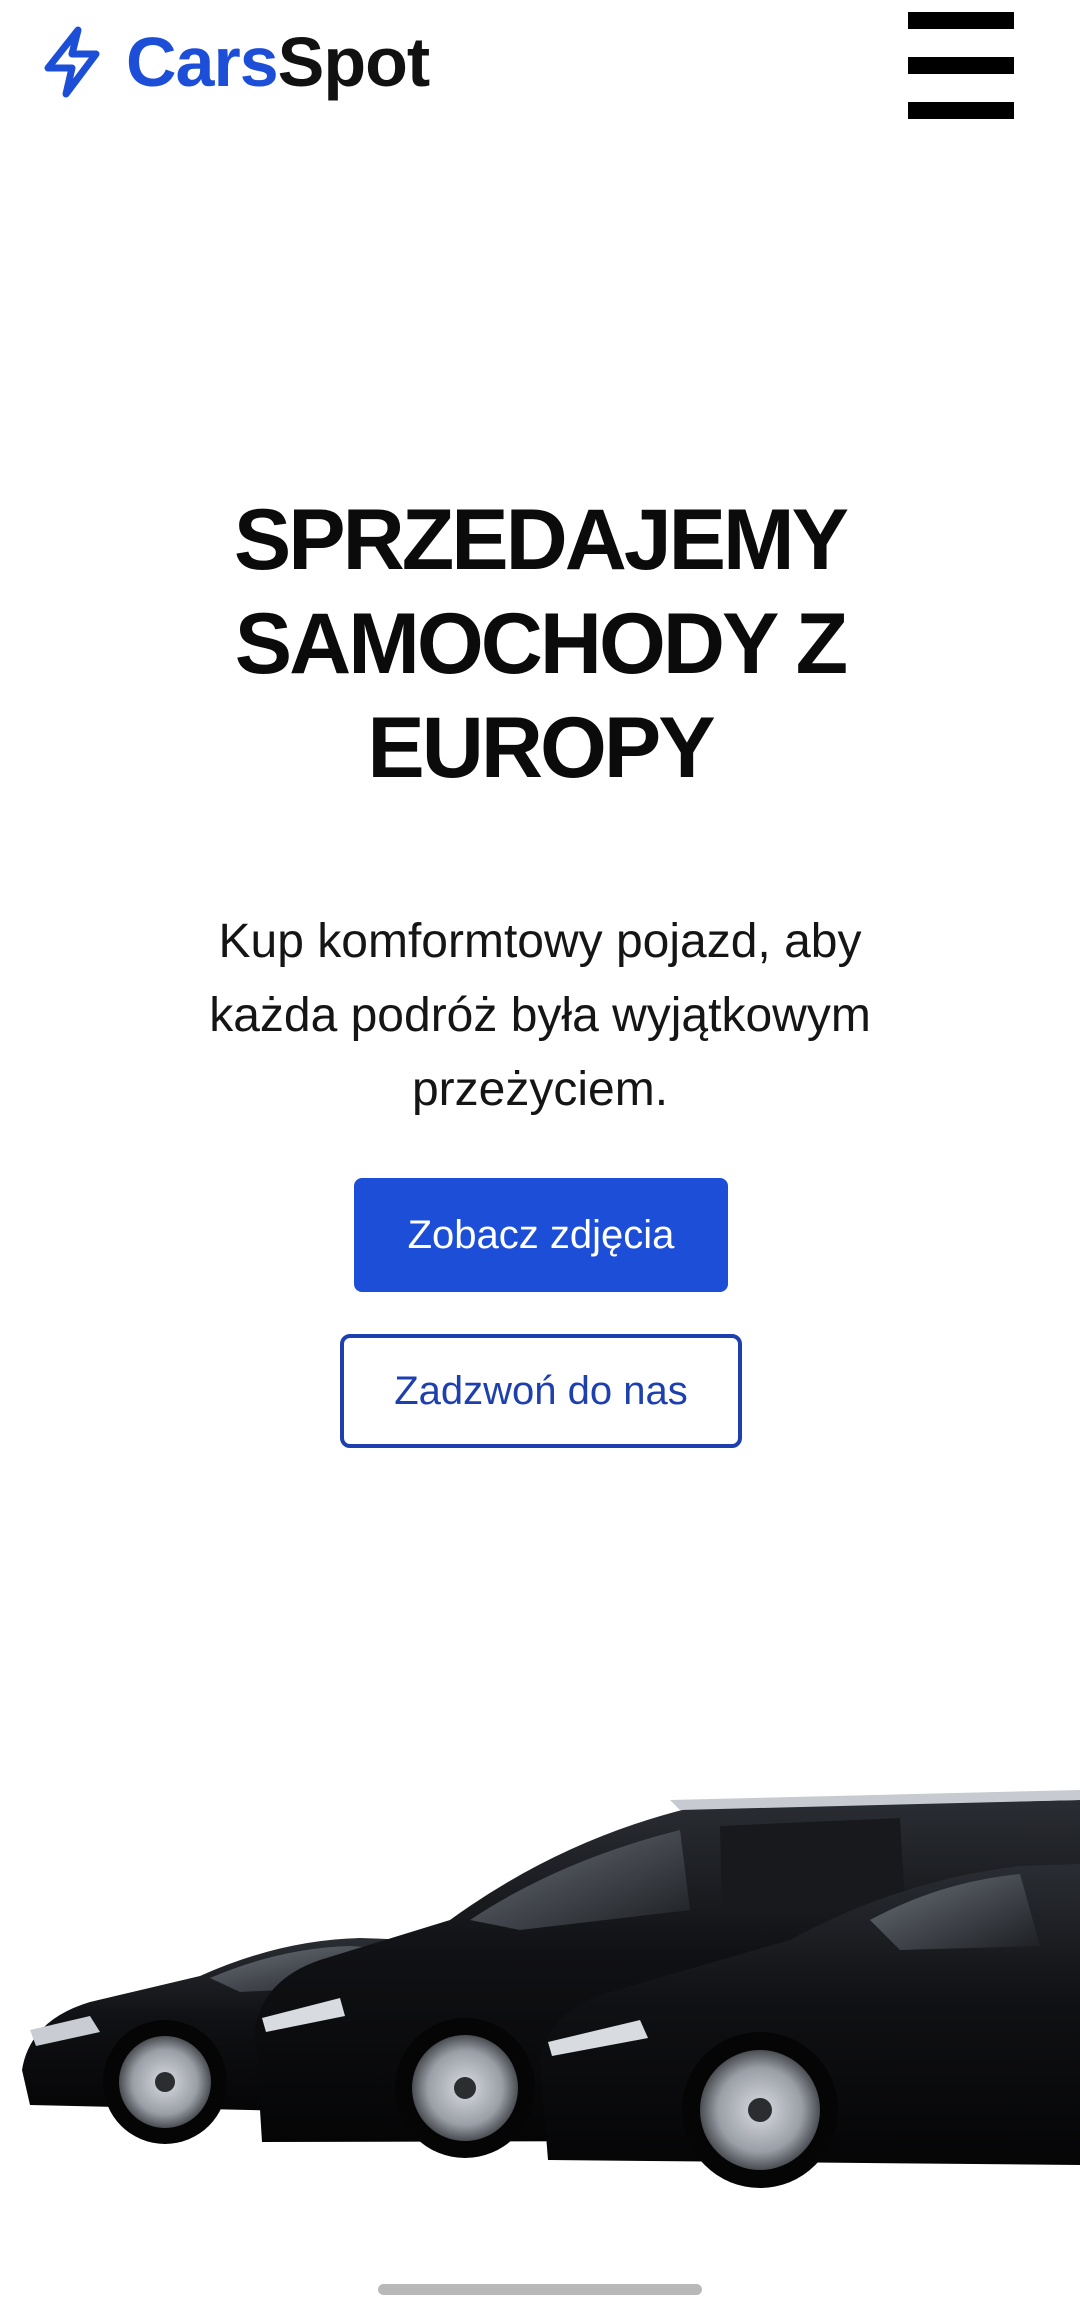  What do you see at coordinates (202, 62) in the screenshot?
I see `logo-text-cars: Cars` at bounding box center [202, 62].